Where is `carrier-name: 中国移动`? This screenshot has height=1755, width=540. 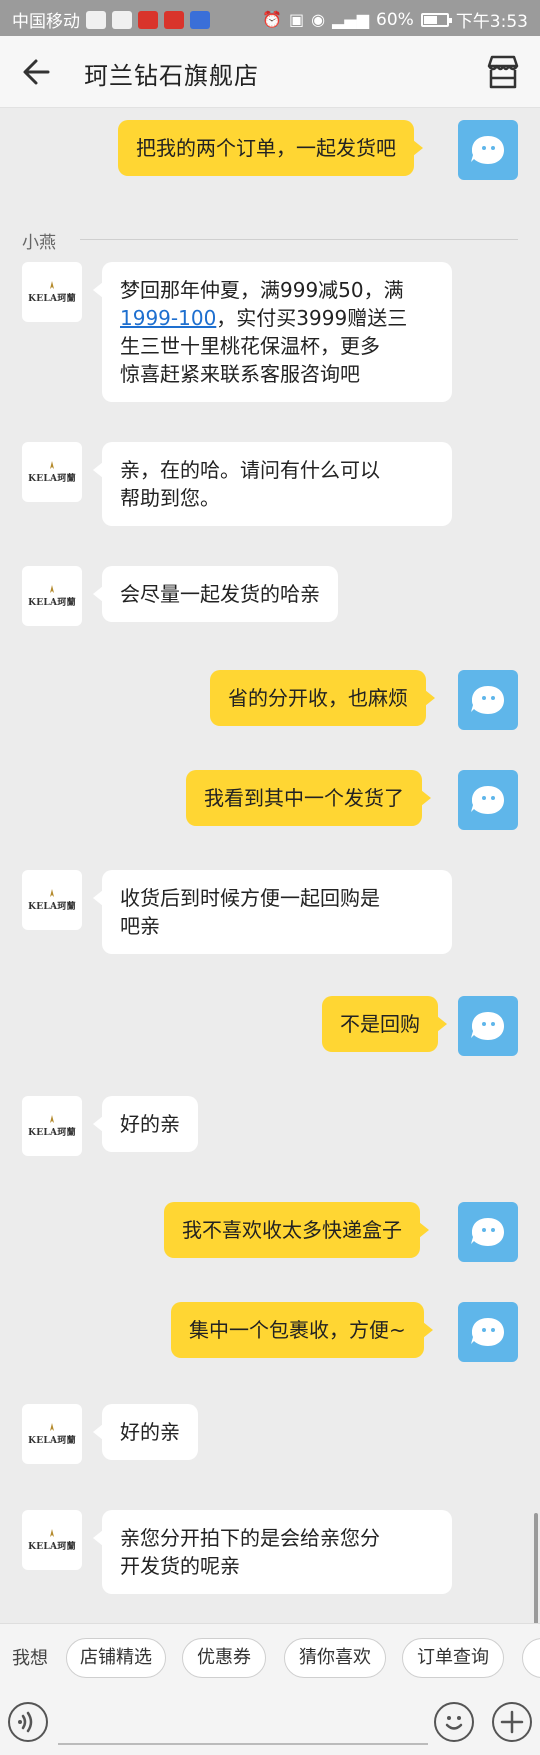
carrier-name: 中国移动 is located at coordinates (46, 22).